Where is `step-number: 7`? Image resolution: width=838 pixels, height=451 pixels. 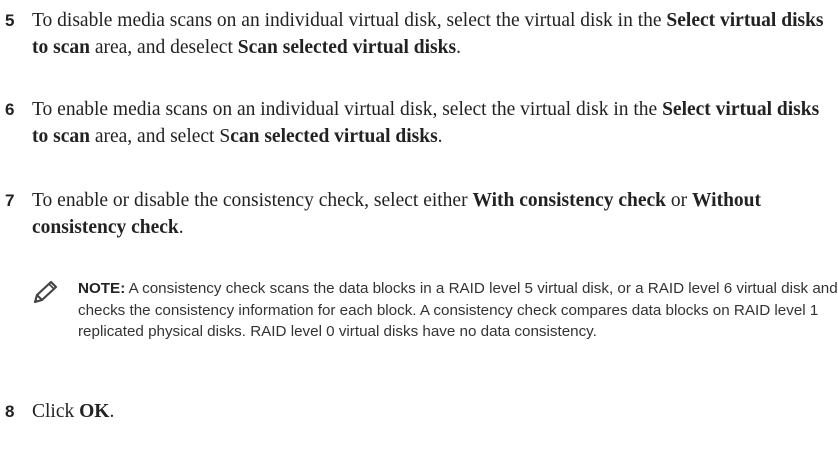
step-number: 7 is located at coordinates (10, 200).